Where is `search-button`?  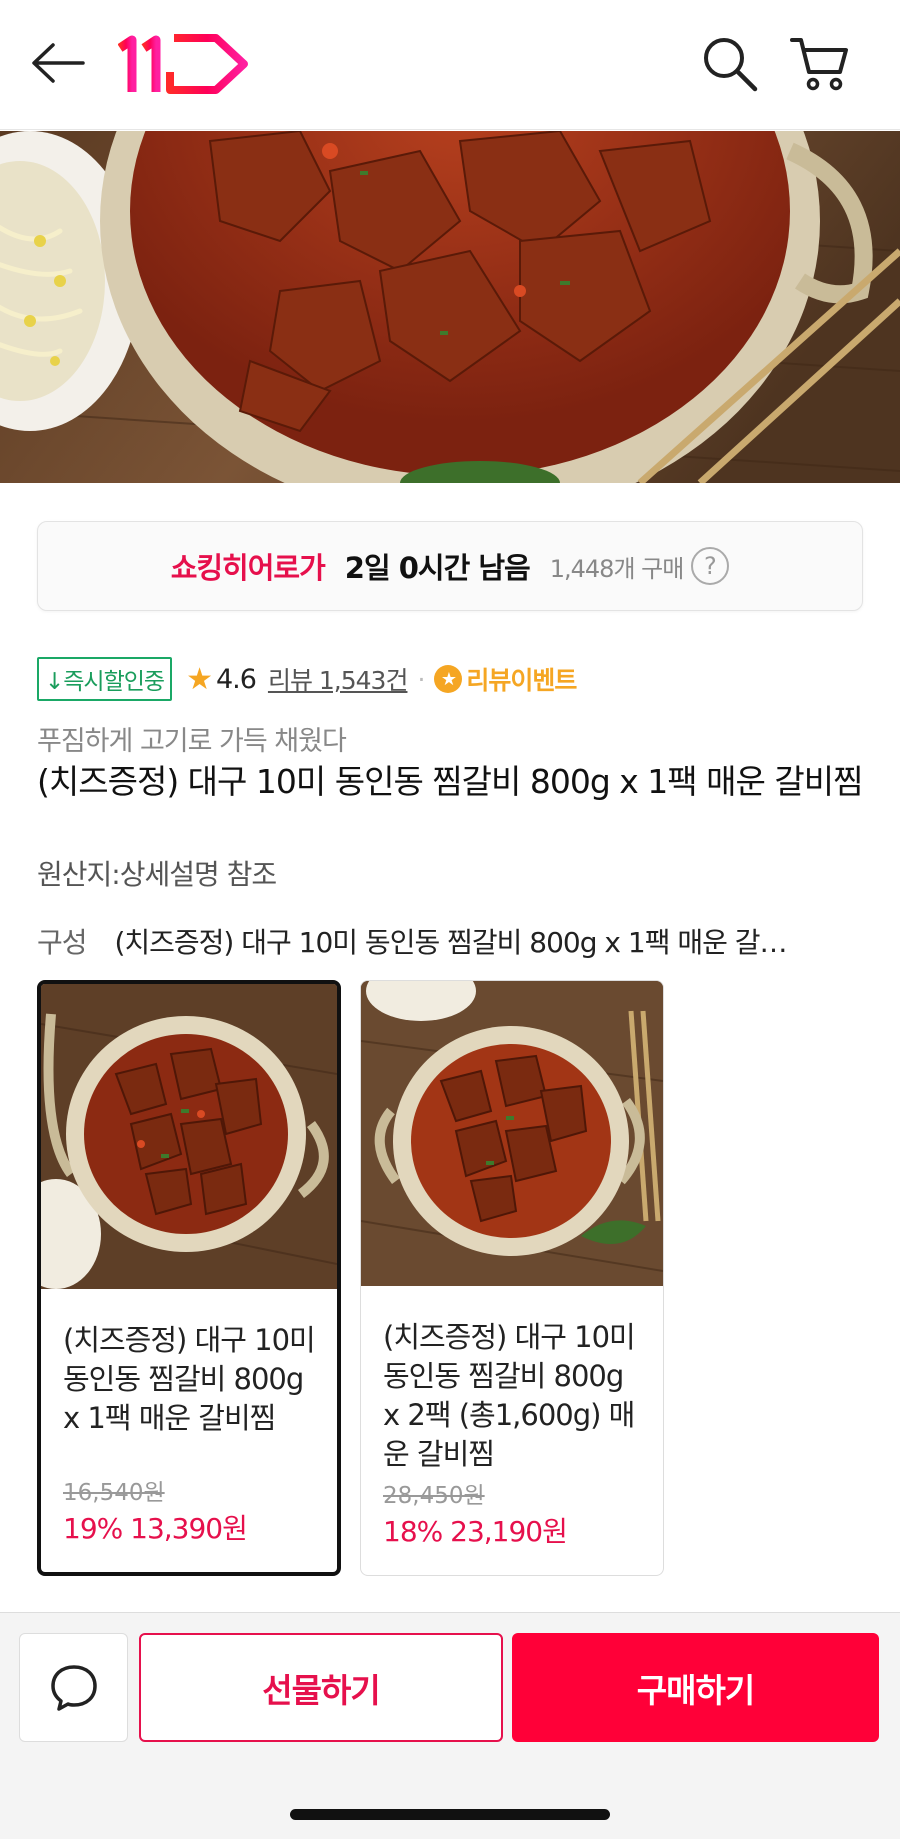
search-button is located at coordinates (730, 64).